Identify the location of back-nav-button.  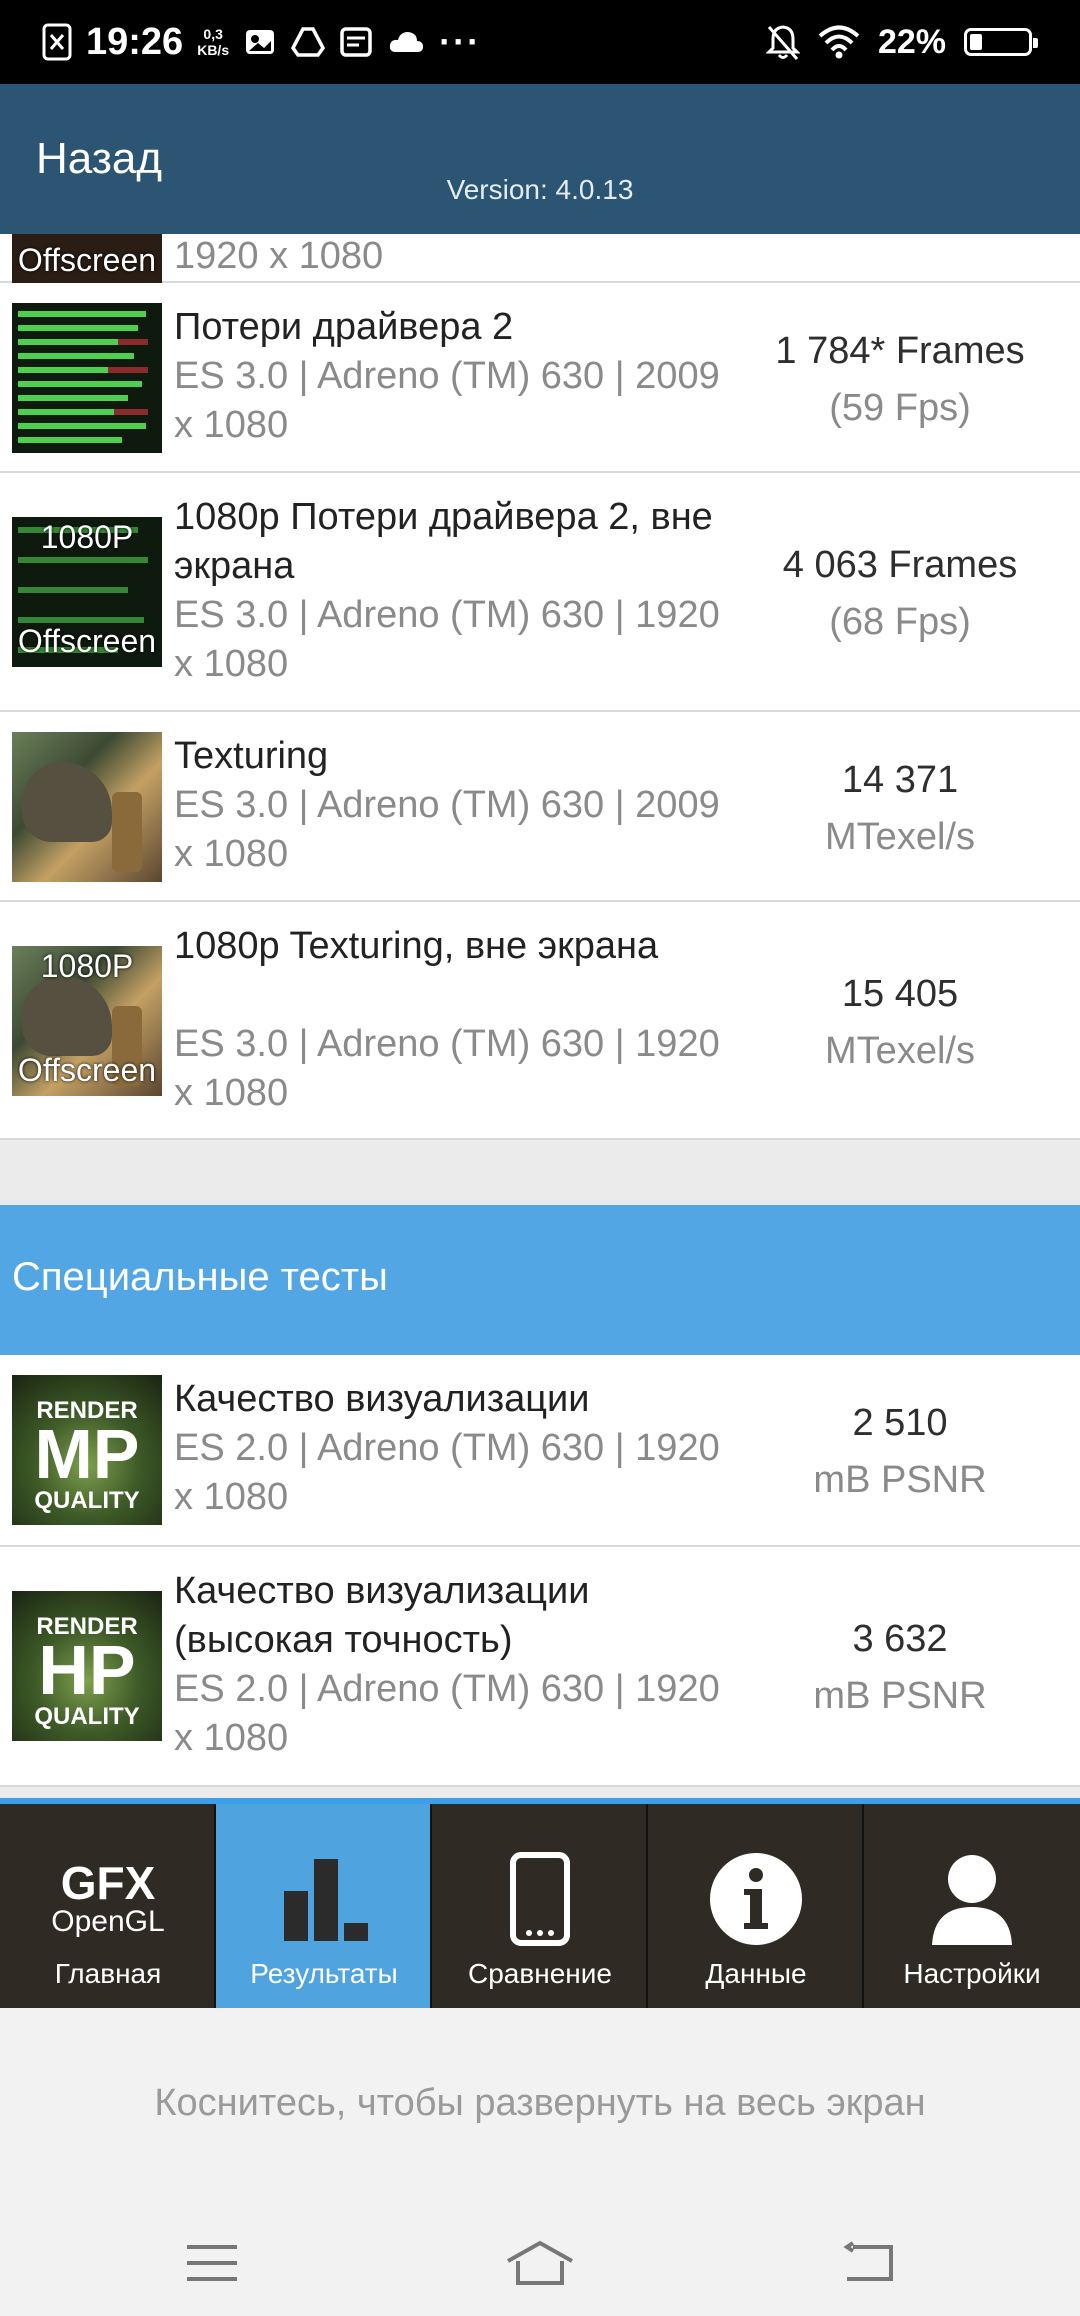
(868, 2263).